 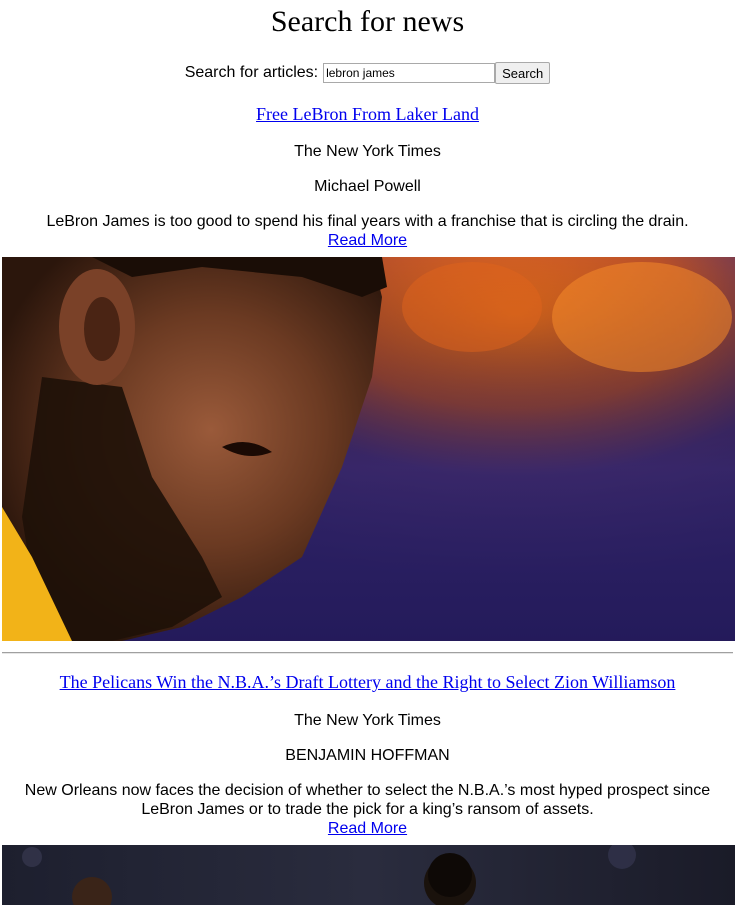 I want to click on article-title-link: Free LeBron From Laker Land, so click(x=367, y=114).